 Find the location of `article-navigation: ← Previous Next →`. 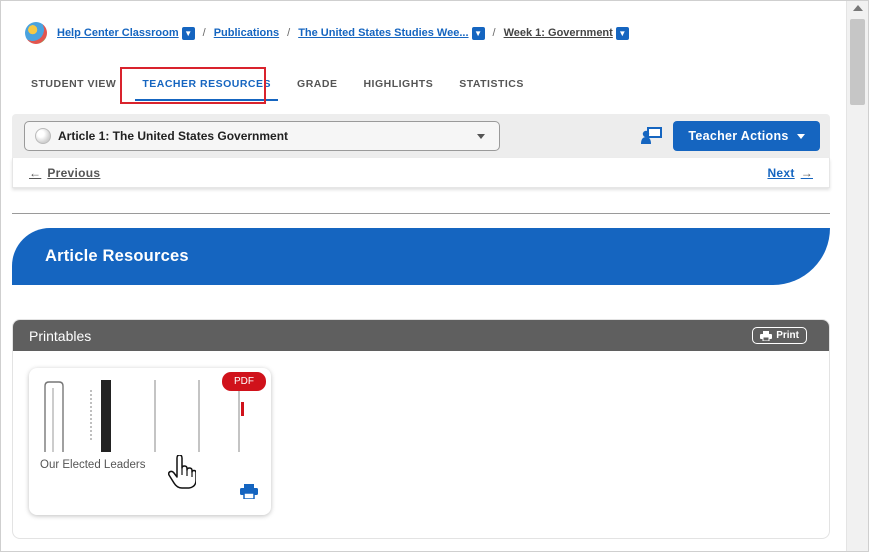

article-navigation: ← Previous Next → is located at coordinates (421, 173).